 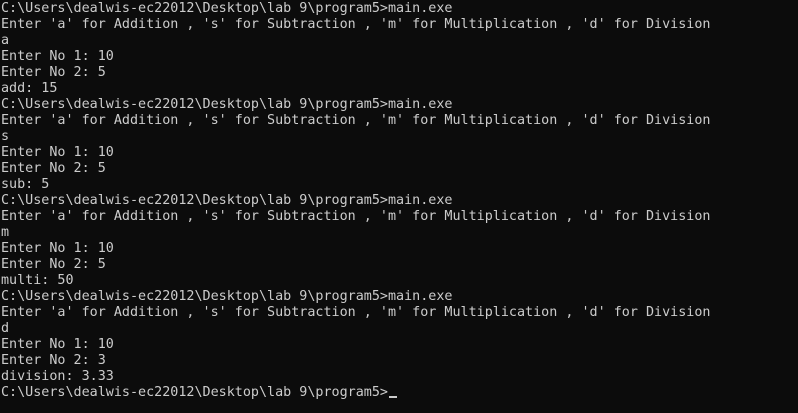 I want to click on output-line: division: 3.33, so click(x=57, y=376).